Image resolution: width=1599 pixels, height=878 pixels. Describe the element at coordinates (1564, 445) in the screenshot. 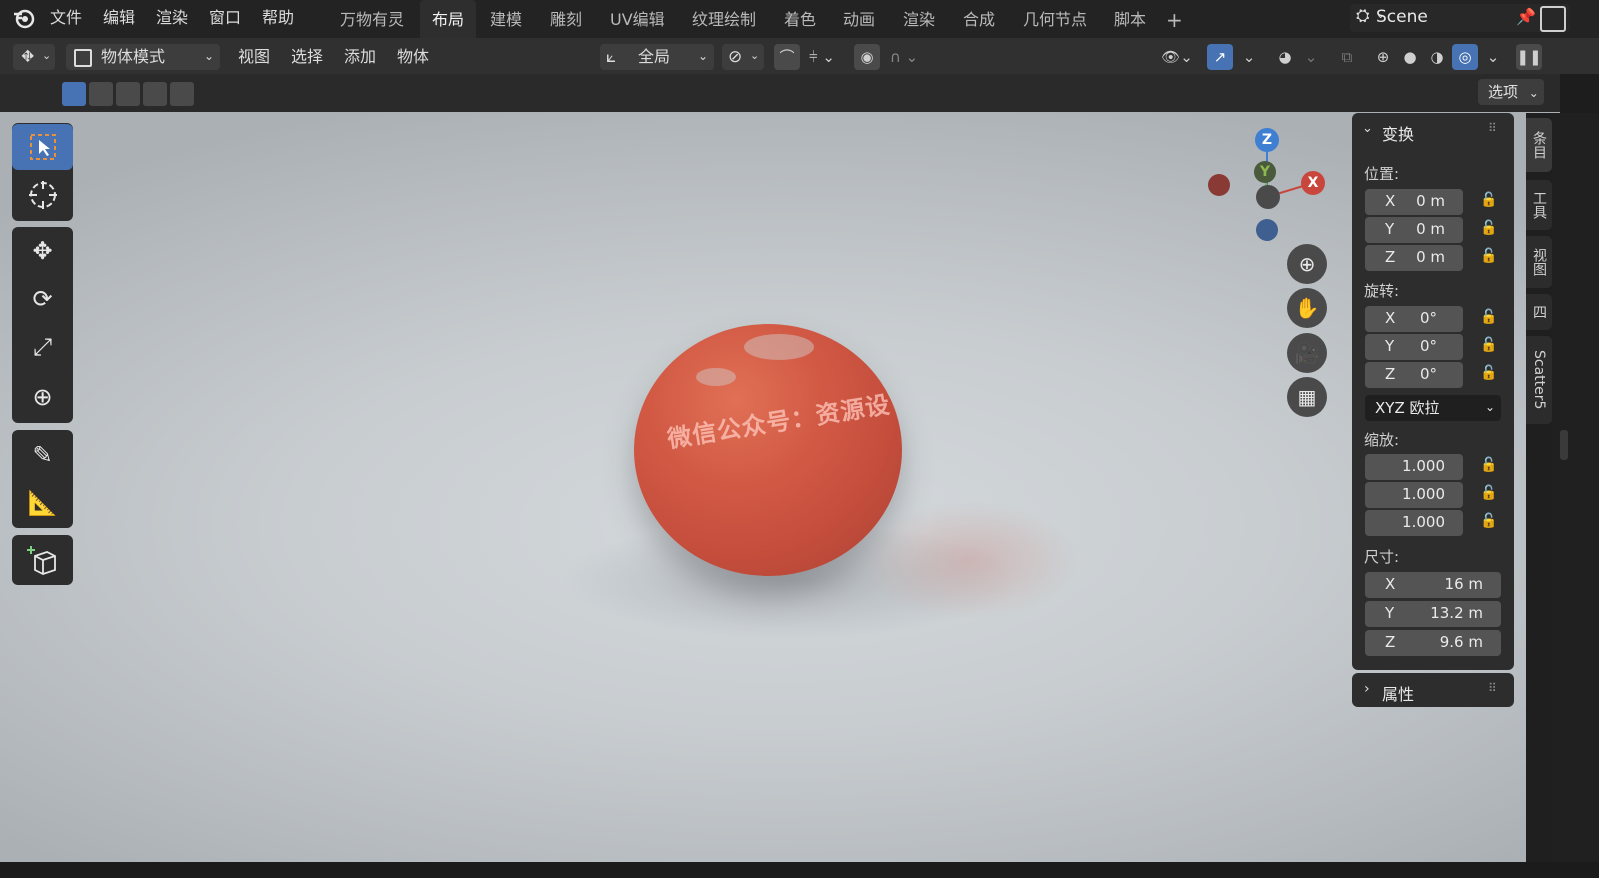

I see `scrollbar` at that location.